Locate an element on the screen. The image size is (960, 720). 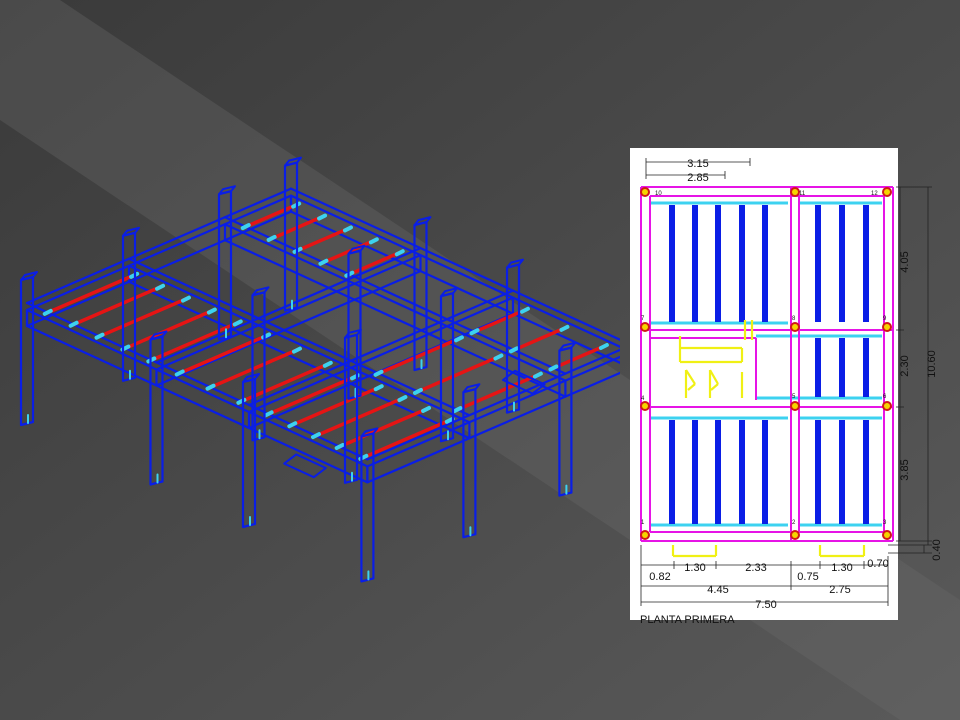
bottom-dim-0-82: 0.82 is located at coordinates (659, 577).